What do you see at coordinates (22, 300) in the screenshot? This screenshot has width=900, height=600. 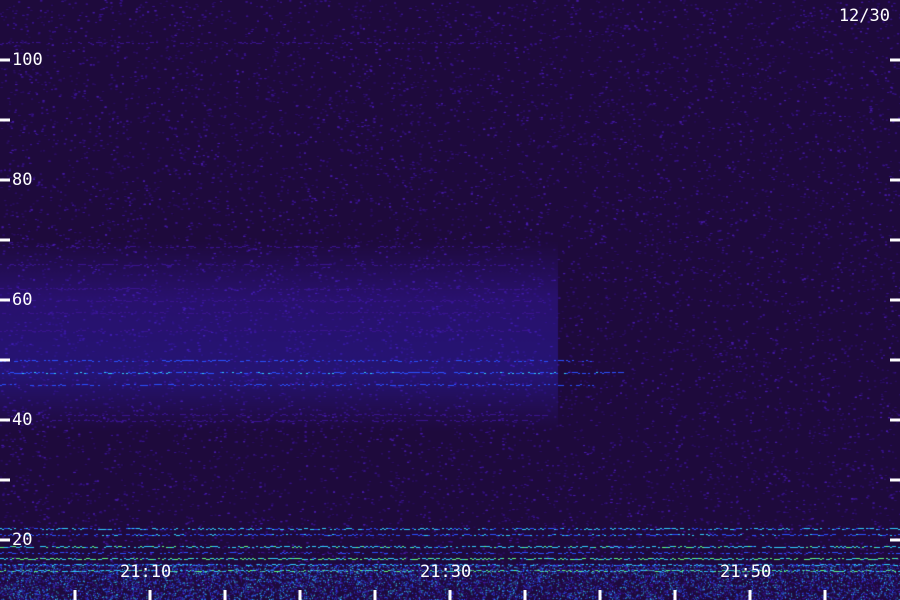 I see `y-tick-label: 60` at bounding box center [22, 300].